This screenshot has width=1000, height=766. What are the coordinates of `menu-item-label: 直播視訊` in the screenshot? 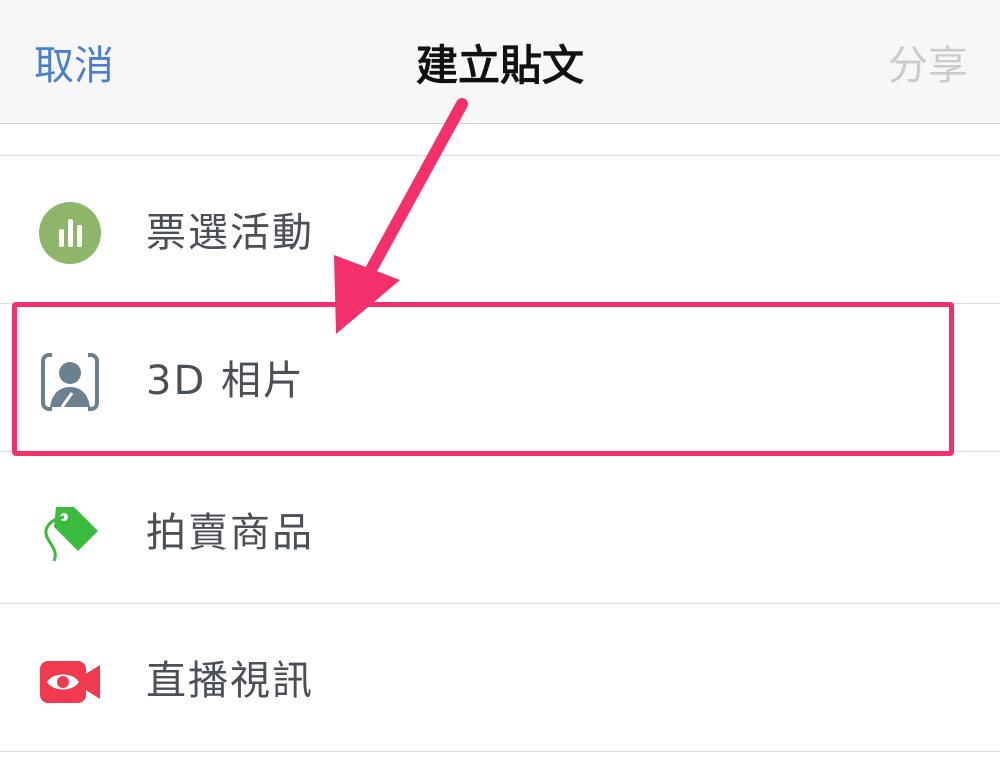 It's located at (230, 681).